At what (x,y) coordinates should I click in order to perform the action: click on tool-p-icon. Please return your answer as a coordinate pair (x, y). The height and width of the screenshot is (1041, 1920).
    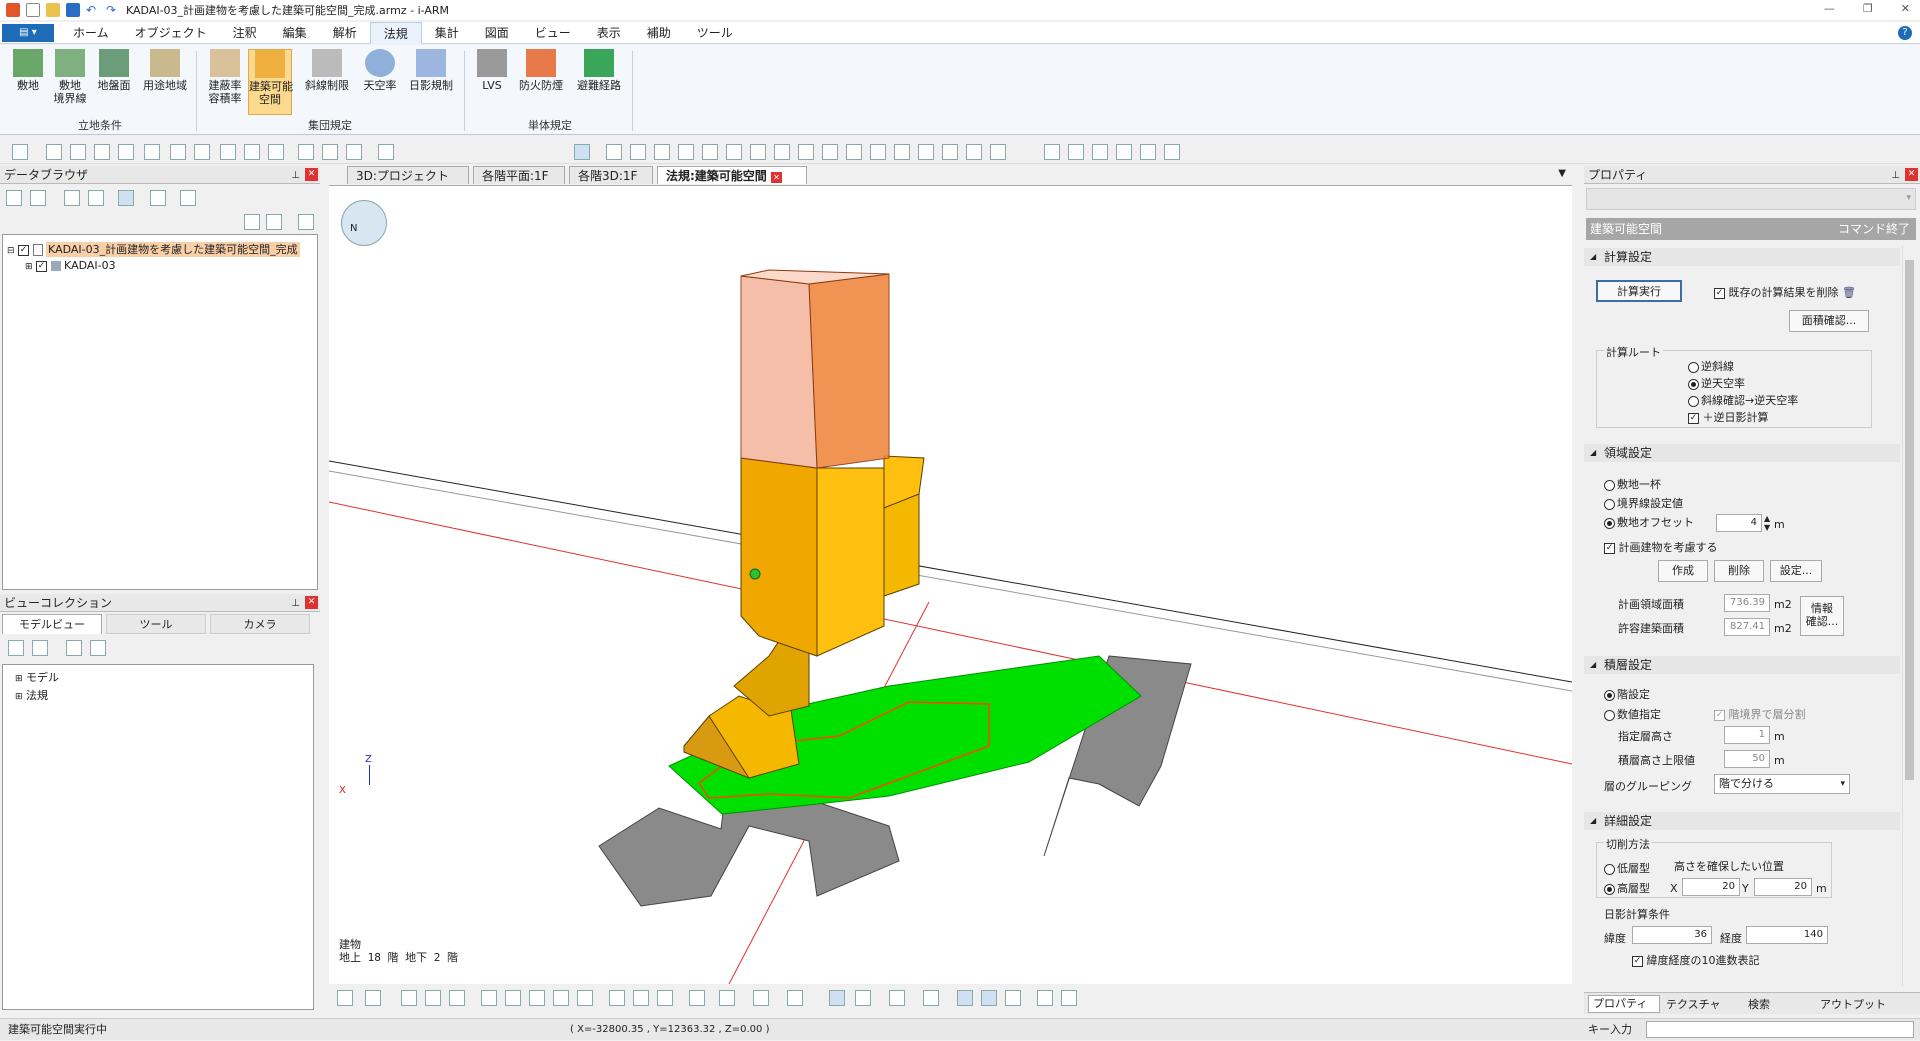
    Looking at the image, I should click on (974, 152).